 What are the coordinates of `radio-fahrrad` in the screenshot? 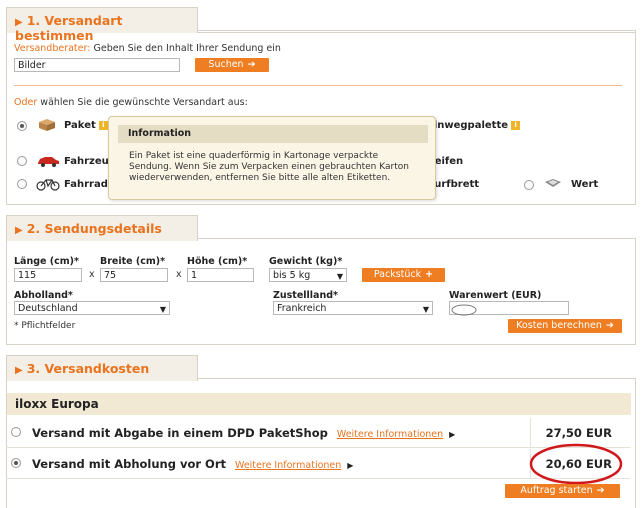 It's located at (22, 184).